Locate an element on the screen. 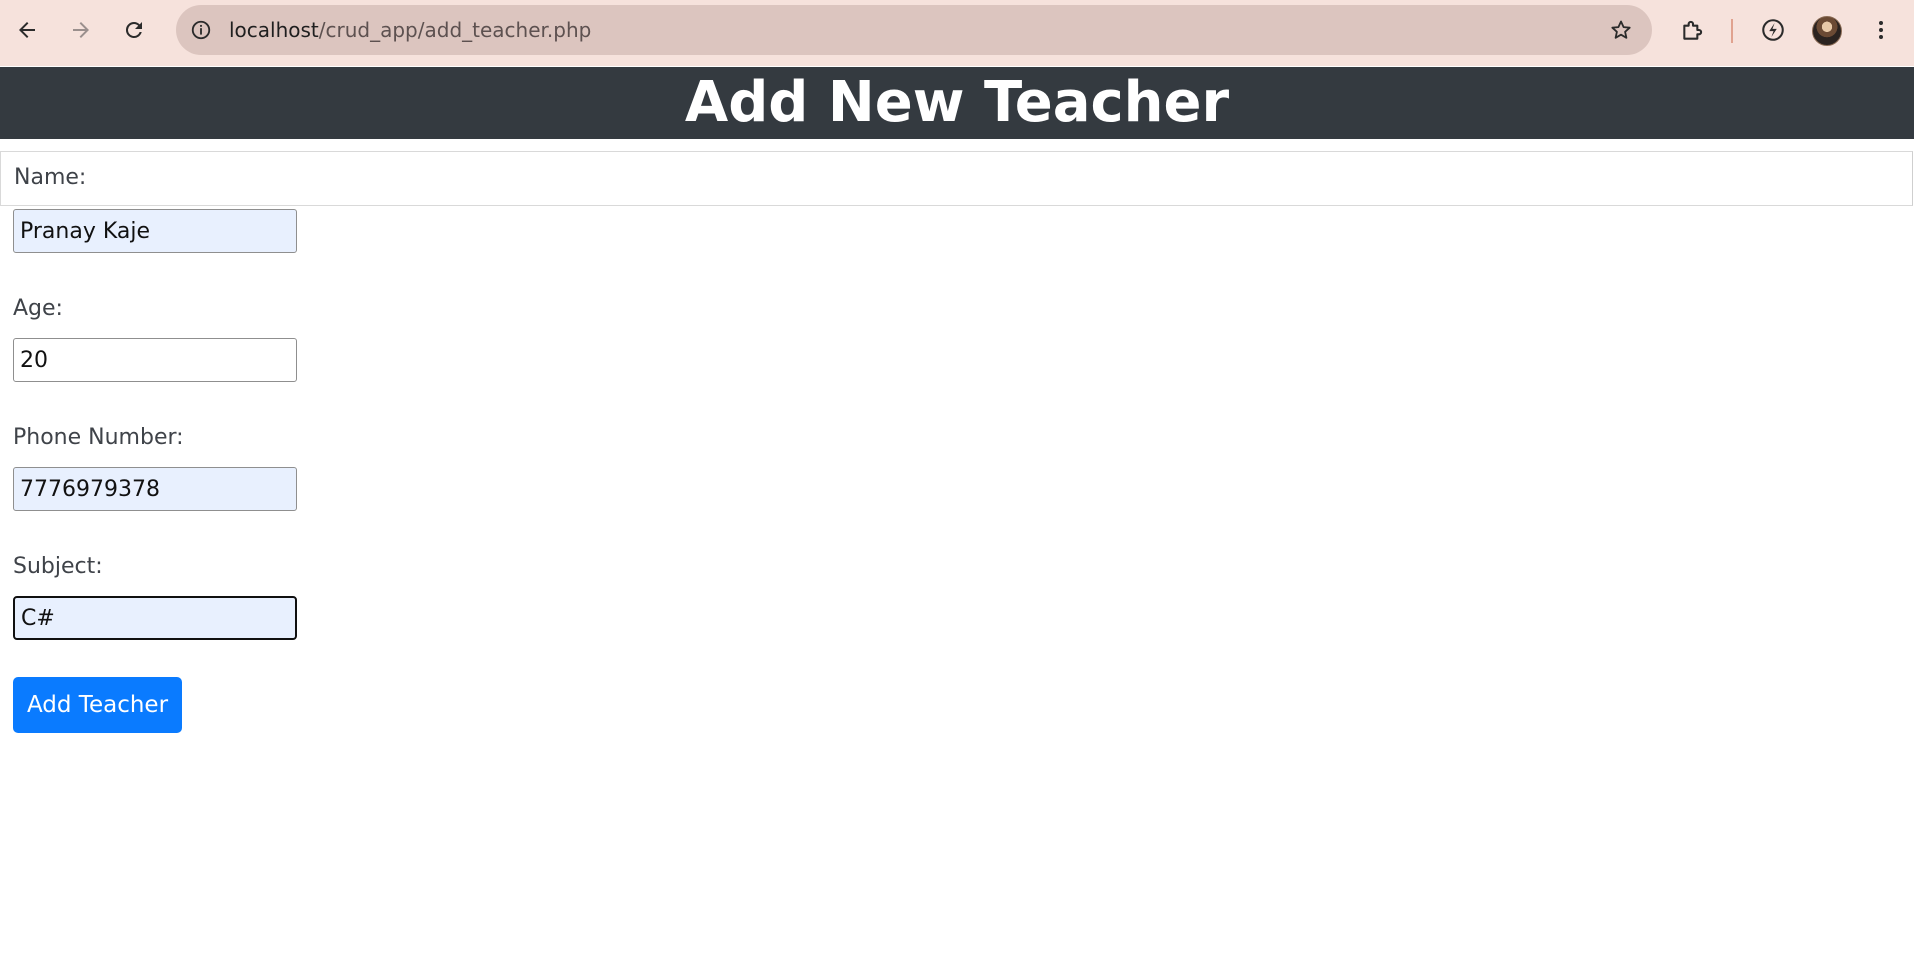 The image size is (1914, 958). leaf-icon is located at coordinates (1773, 30).